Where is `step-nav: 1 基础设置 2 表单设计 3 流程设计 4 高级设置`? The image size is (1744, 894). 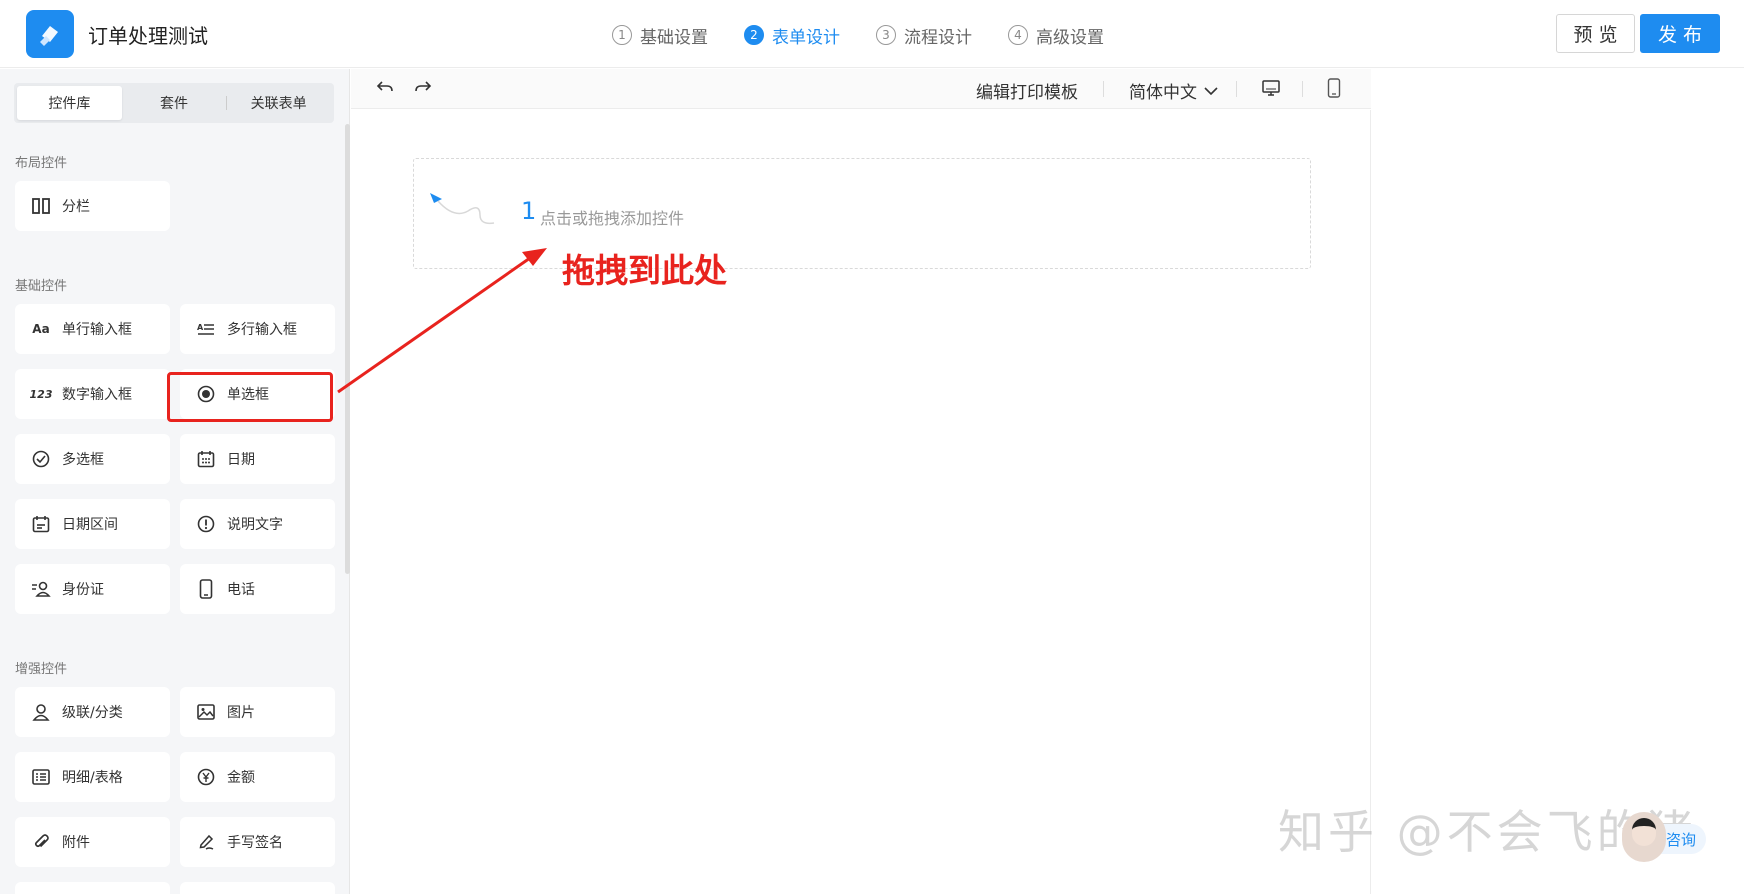
step-nav: 1 基础设置 2 表单设计 3 流程设计 4 高级设置 is located at coordinates (876, 35).